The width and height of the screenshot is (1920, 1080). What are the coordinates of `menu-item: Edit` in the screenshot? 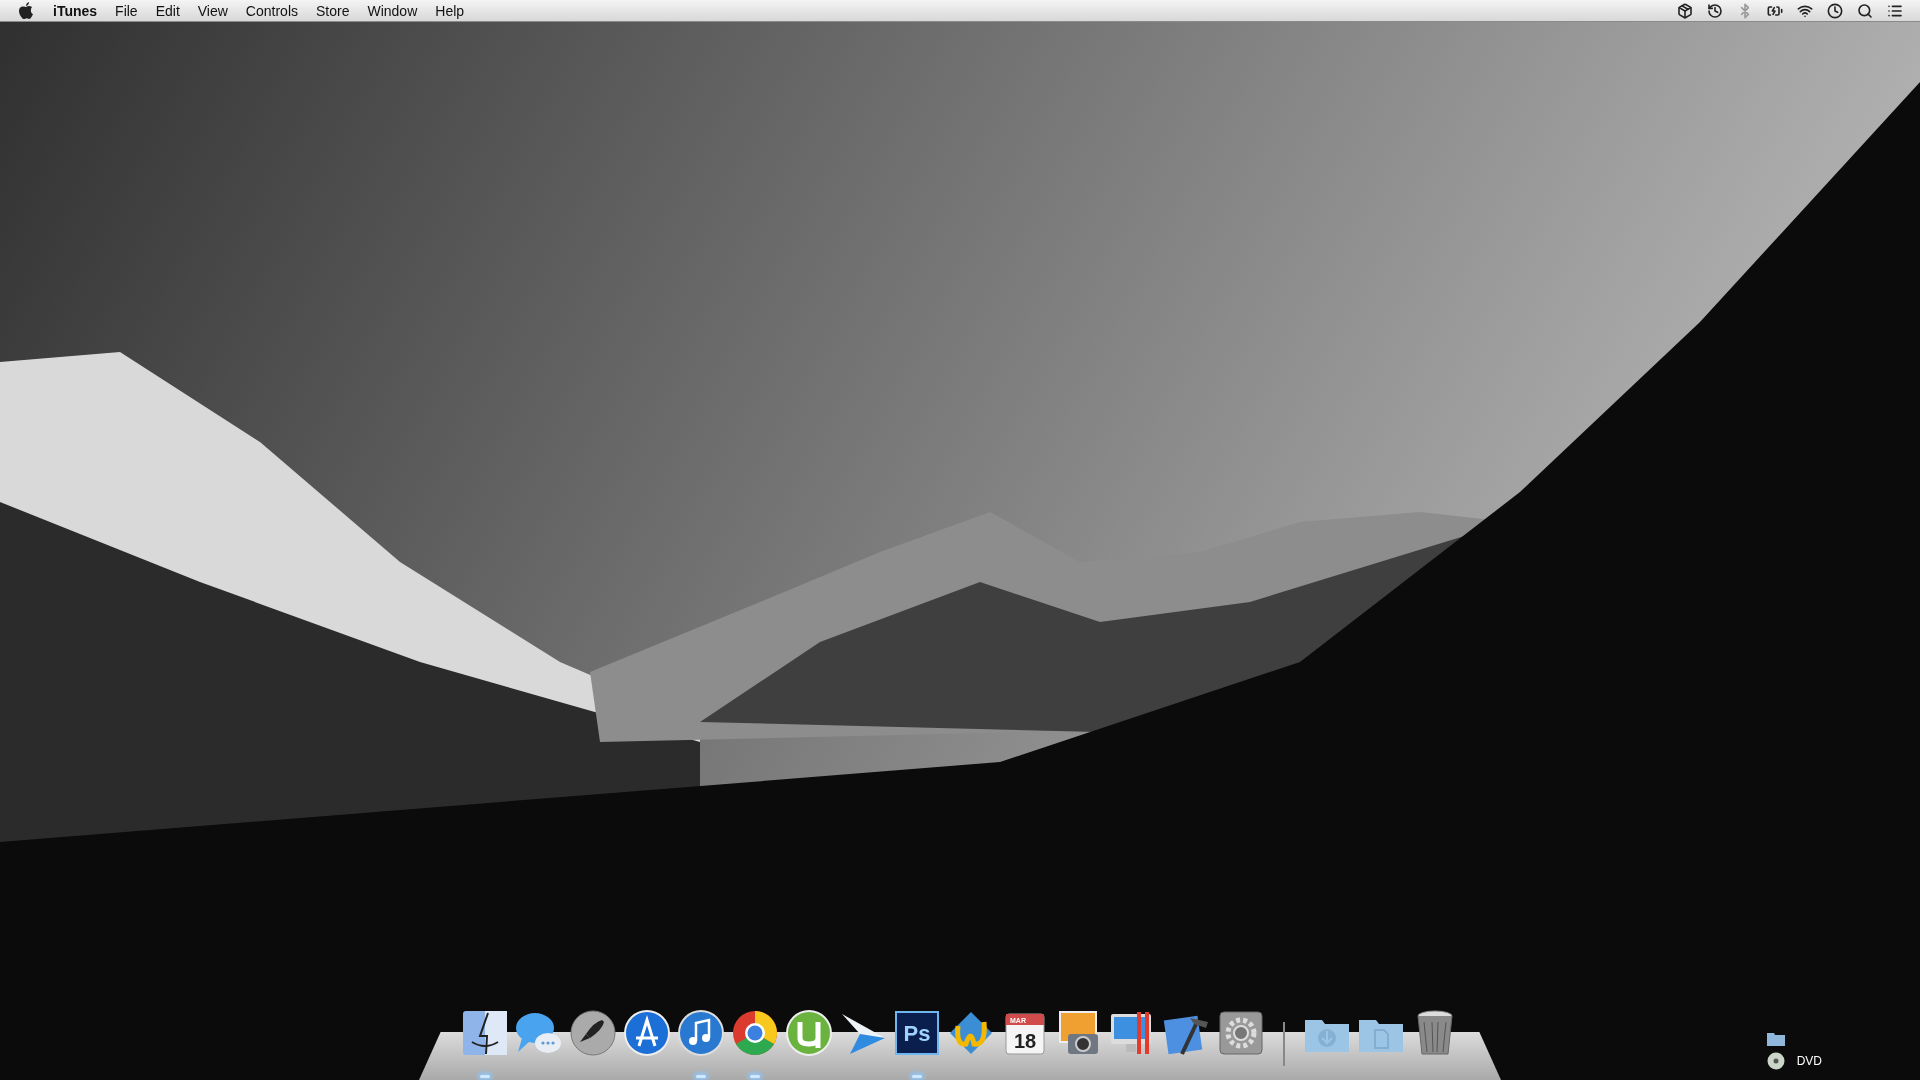 It's located at (167, 10).